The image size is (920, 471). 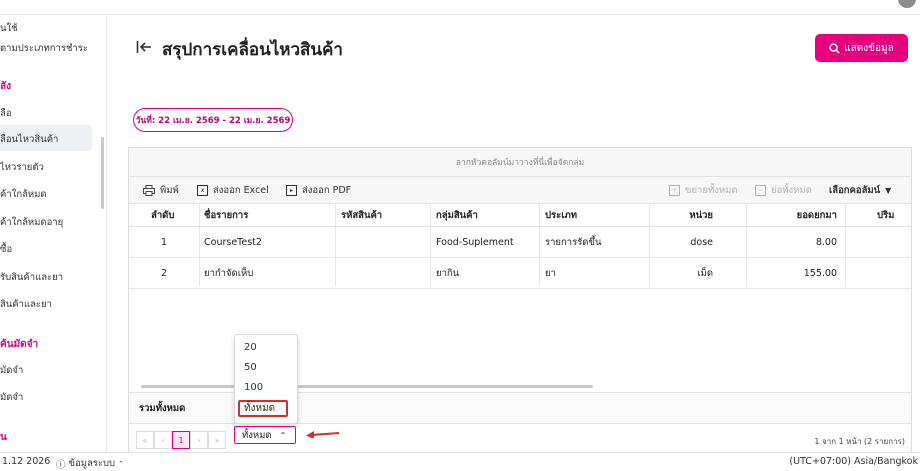 What do you see at coordinates (6, 249) in the screenshot?
I see `sidebar-item: ซื้อ` at bounding box center [6, 249].